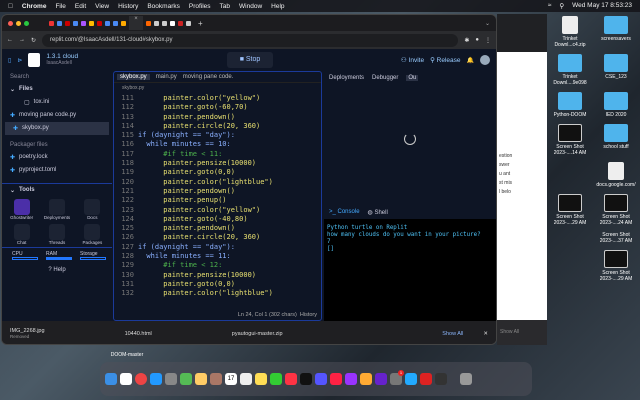  Describe the element at coordinates (111, 379) in the screenshot. I see `finder-icon` at that location.